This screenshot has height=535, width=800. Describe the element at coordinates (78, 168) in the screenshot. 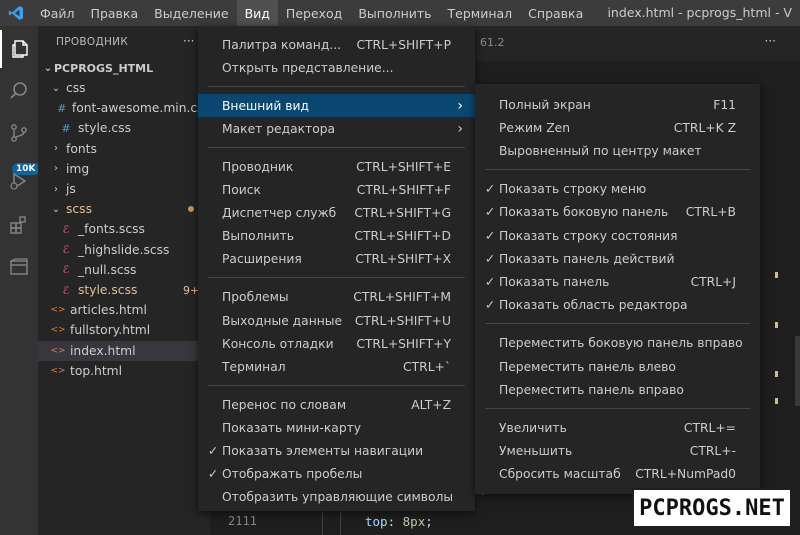

I see `tree-item-label: img` at that location.